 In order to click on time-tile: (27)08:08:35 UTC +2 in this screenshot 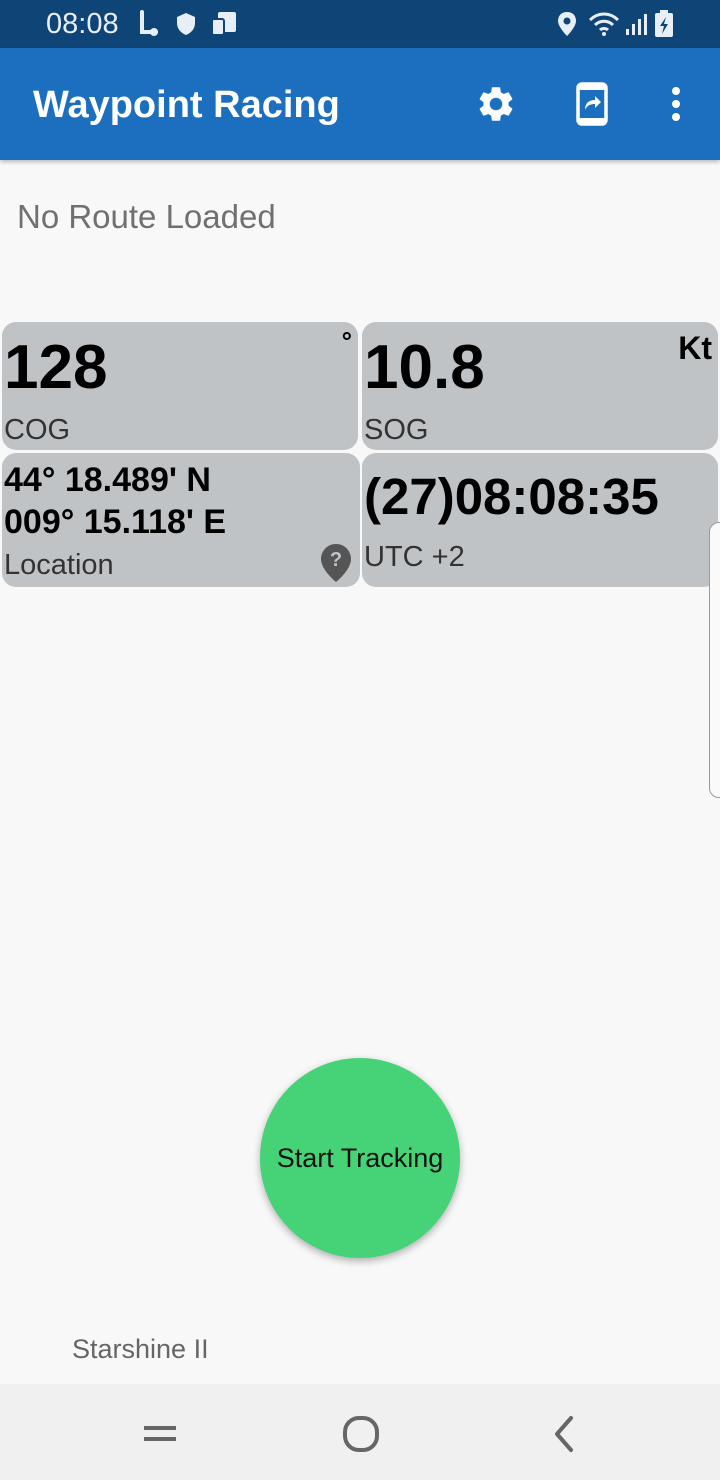, I will do `click(540, 520)`.